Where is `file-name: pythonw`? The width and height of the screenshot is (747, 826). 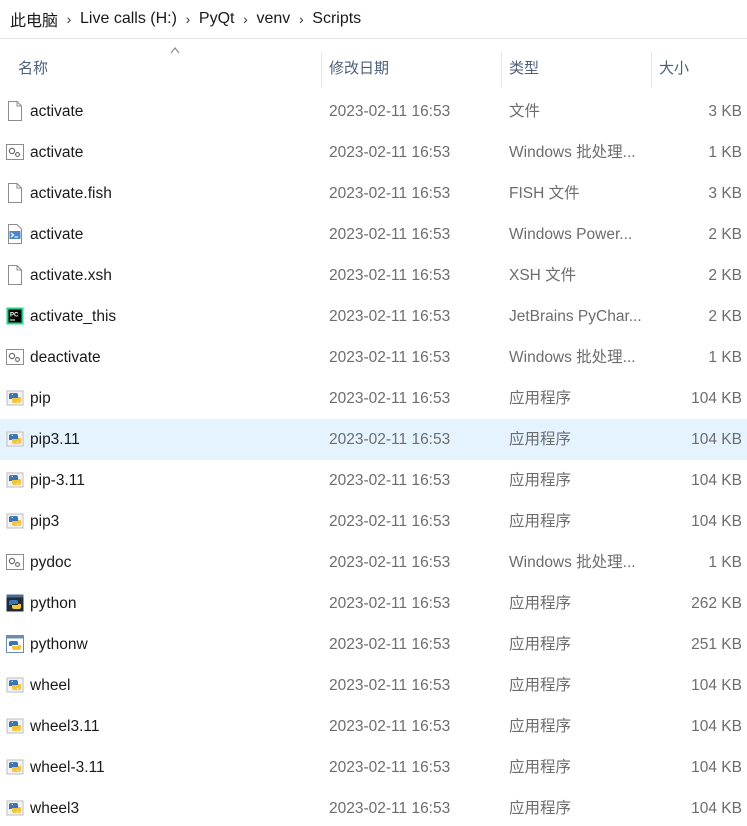
file-name: pythonw is located at coordinates (59, 644).